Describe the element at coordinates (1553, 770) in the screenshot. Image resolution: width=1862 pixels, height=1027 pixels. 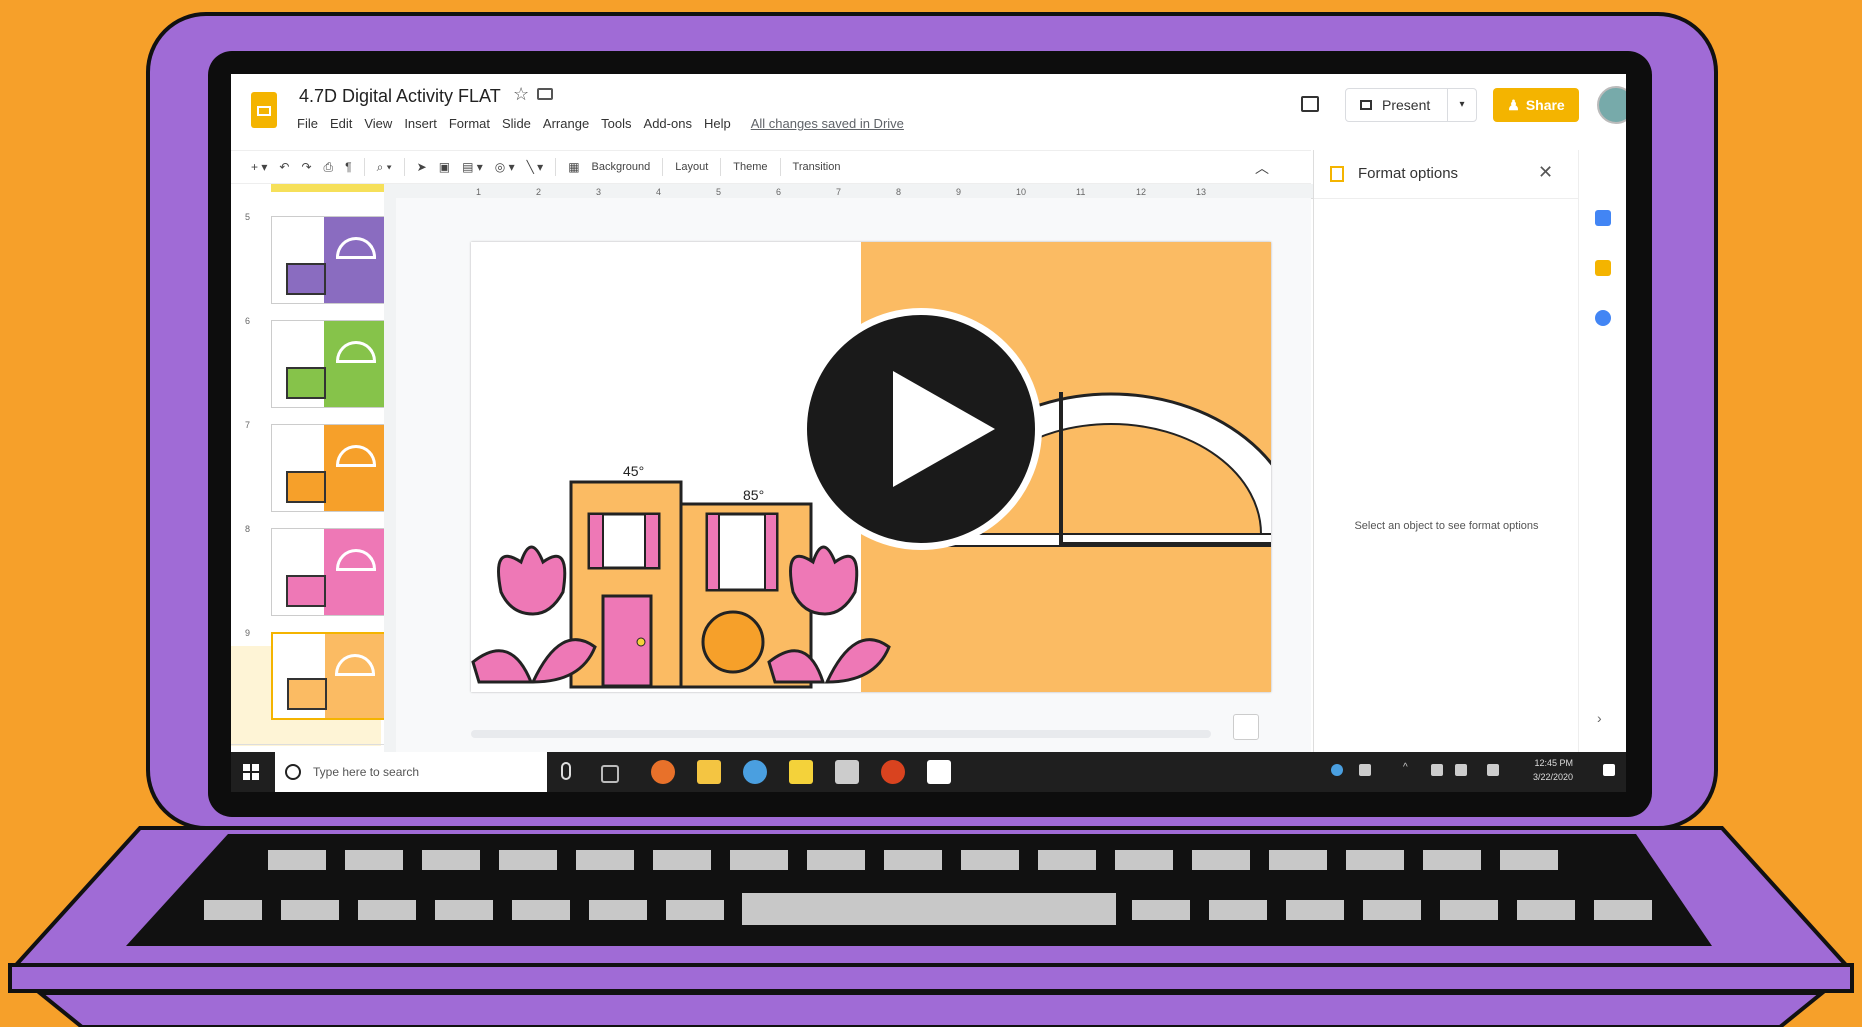
I see `taskbar-clock: 12:45 PM 3/22/2020` at that location.